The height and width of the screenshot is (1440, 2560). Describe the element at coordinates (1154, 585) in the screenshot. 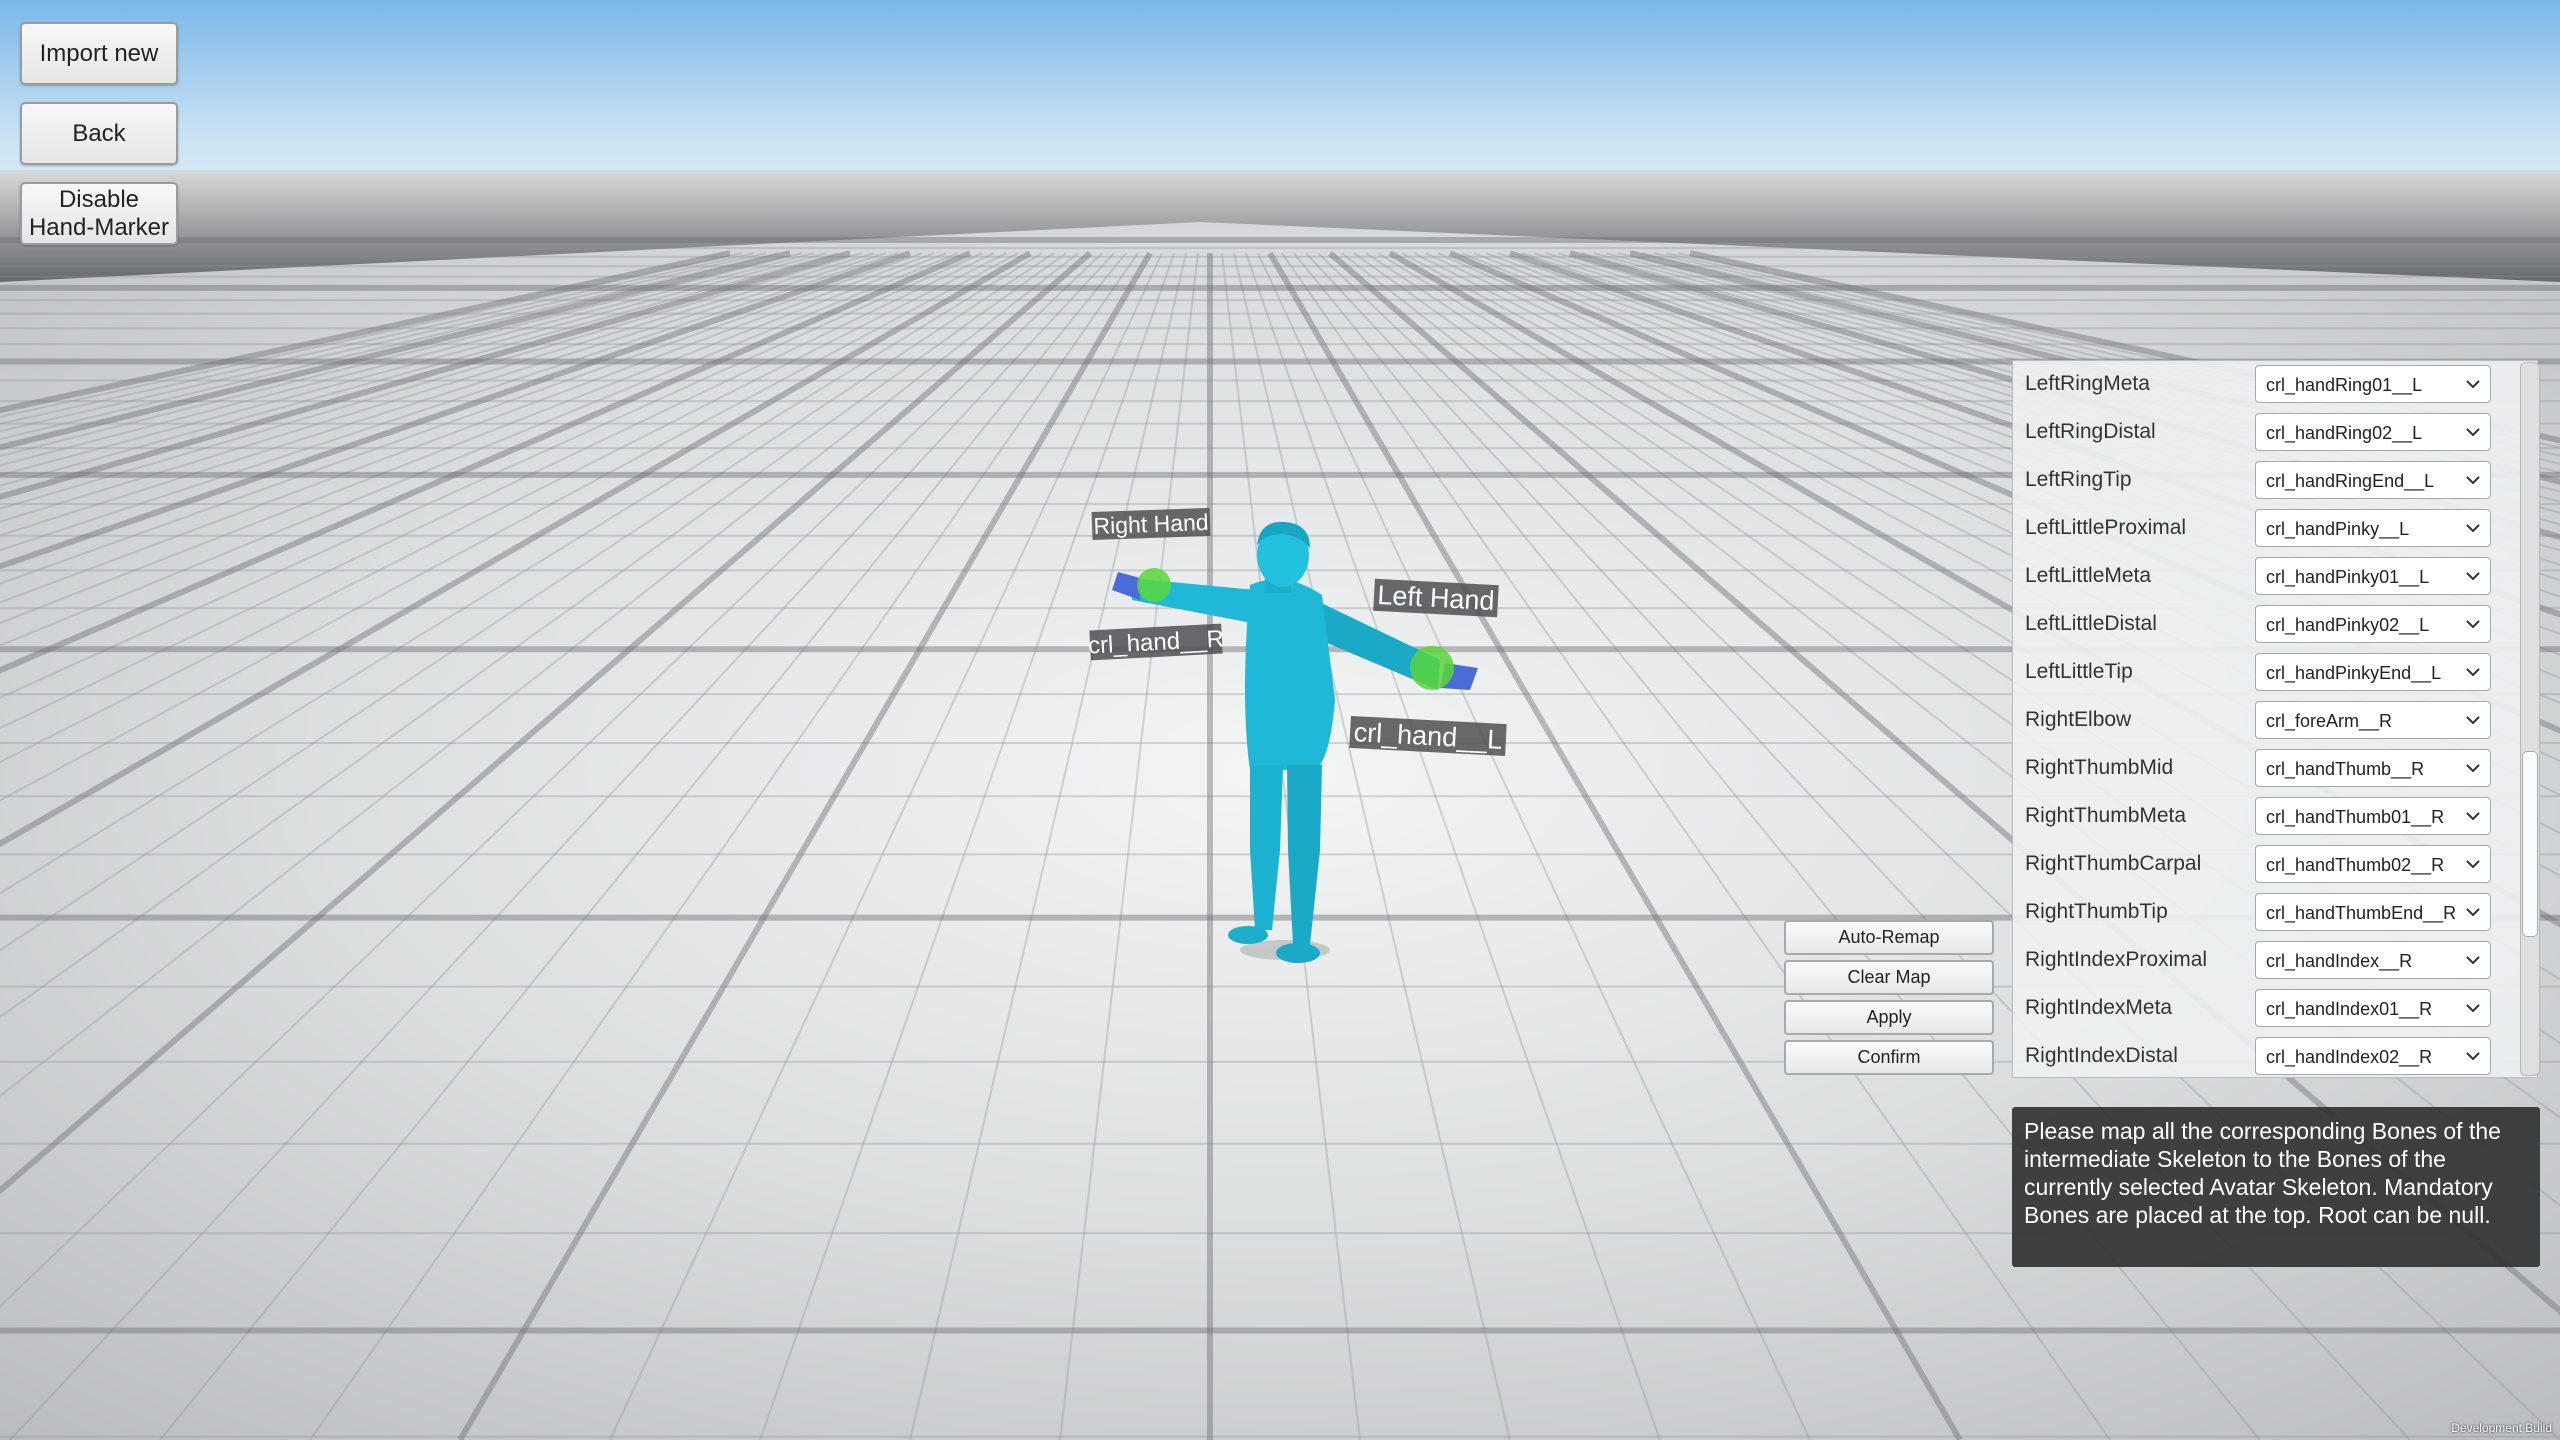

I see `right-hand-marker` at that location.